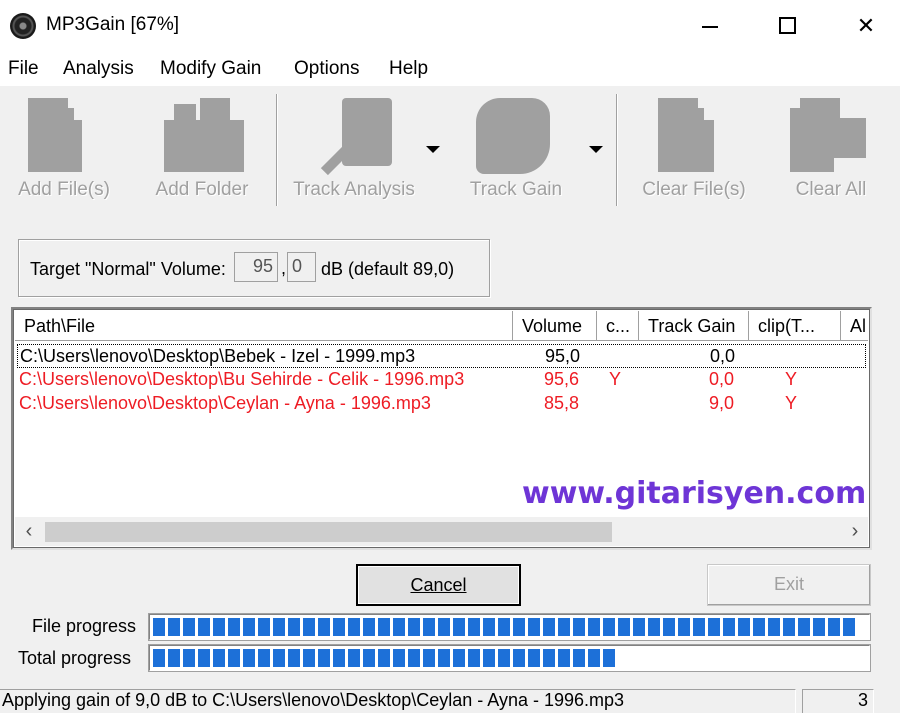 The image size is (900, 713). Describe the element at coordinates (722, 403) in the screenshot. I see `cell-track-gain: 9,0` at that location.